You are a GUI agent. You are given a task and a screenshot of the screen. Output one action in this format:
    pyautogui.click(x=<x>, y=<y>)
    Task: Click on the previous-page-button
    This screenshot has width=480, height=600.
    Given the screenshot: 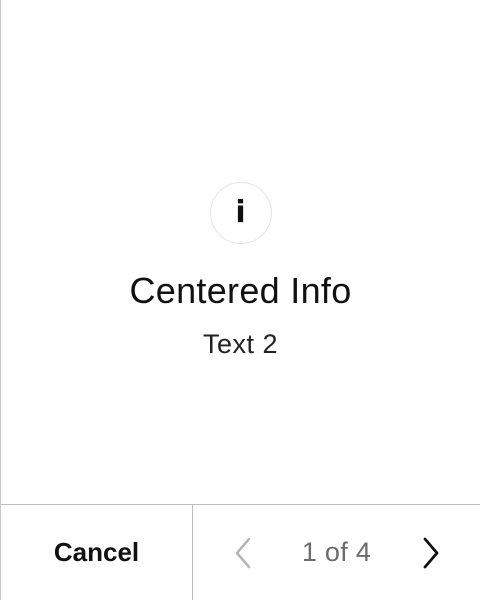 What is the action you would take?
    pyautogui.click(x=243, y=553)
    